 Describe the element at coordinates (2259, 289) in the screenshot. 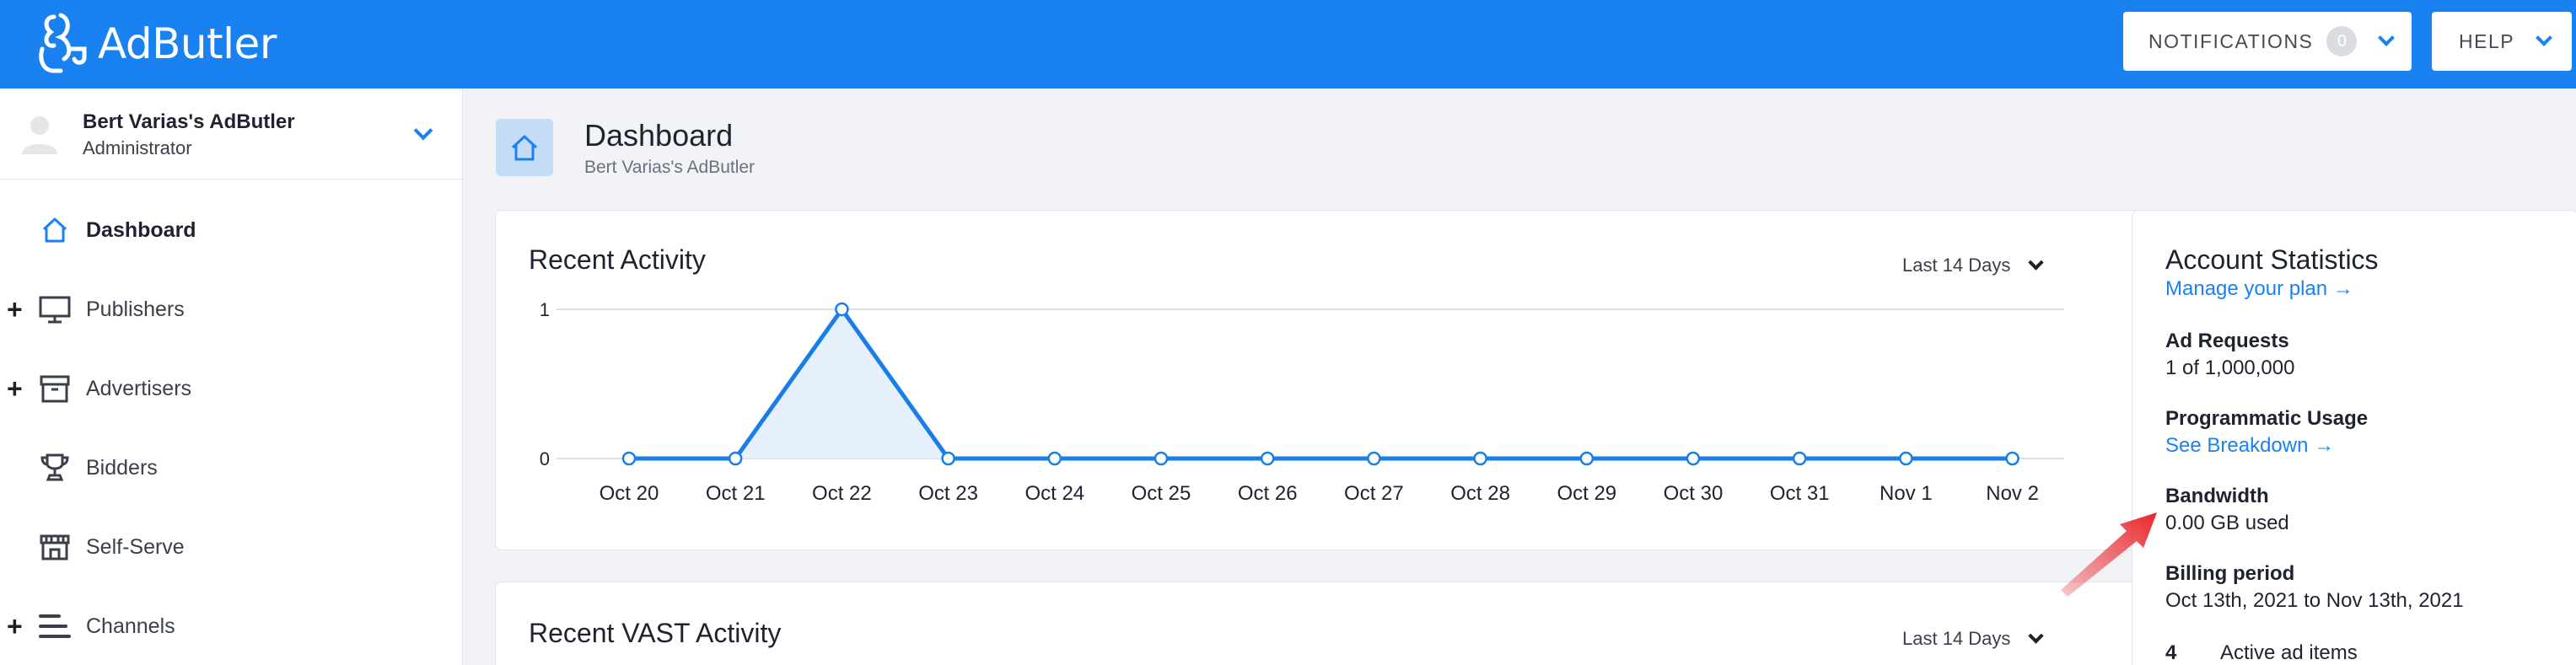

I see `manage-plan-link: Manage your plan →` at that location.